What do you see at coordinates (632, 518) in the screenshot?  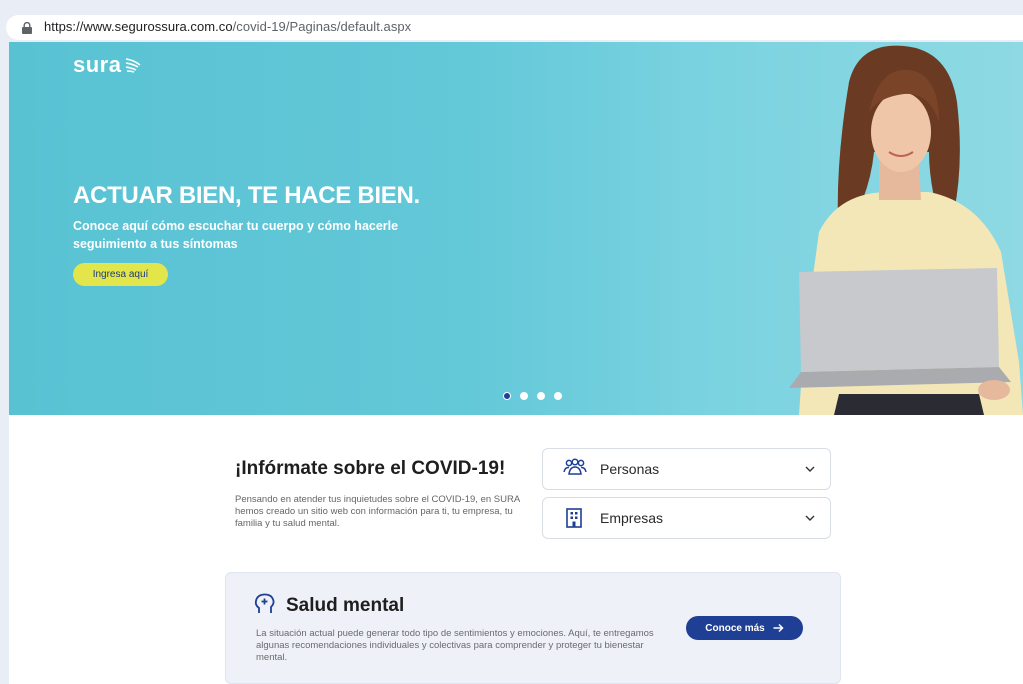 I see `empresas-label: Empresas` at bounding box center [632, 518].